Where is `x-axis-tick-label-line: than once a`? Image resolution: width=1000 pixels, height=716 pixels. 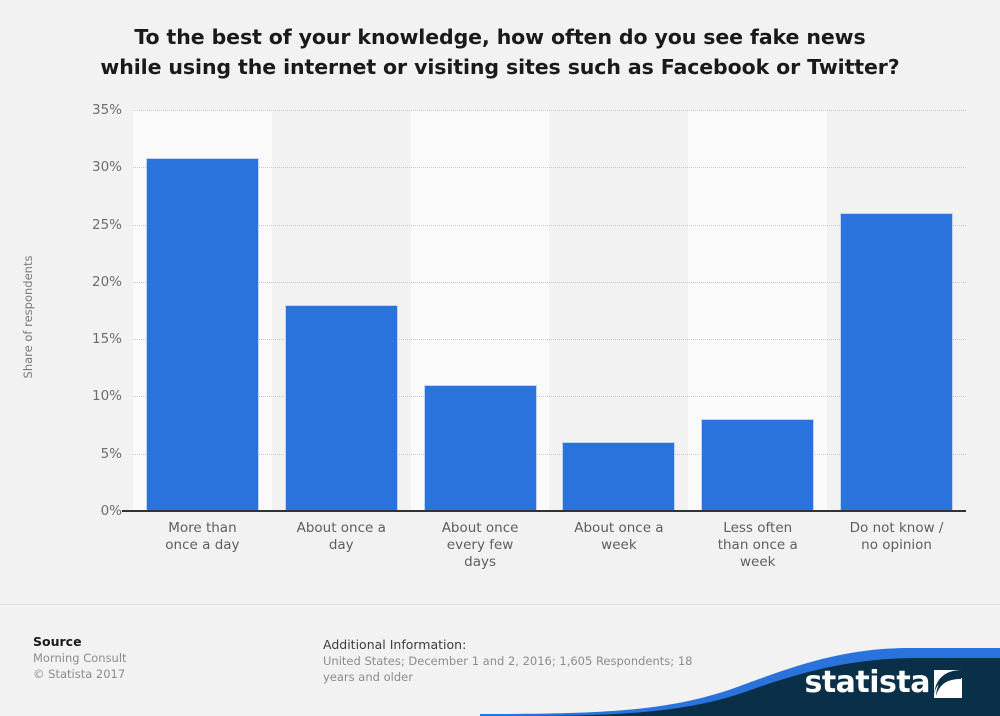
x-axis-tick-label-line: than once a is located at coordinates (757, 545).